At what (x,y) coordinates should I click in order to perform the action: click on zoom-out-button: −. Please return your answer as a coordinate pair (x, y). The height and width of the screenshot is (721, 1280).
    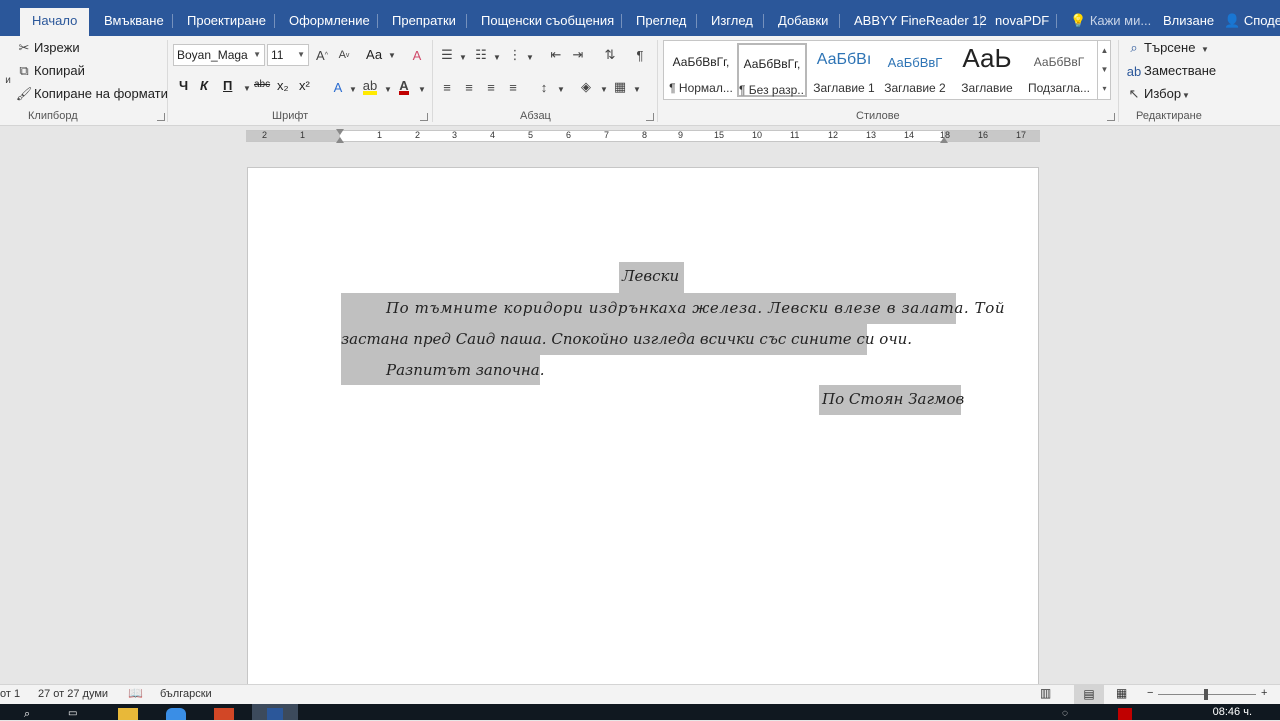
    Looking at the image, I should click on (1150, 693).